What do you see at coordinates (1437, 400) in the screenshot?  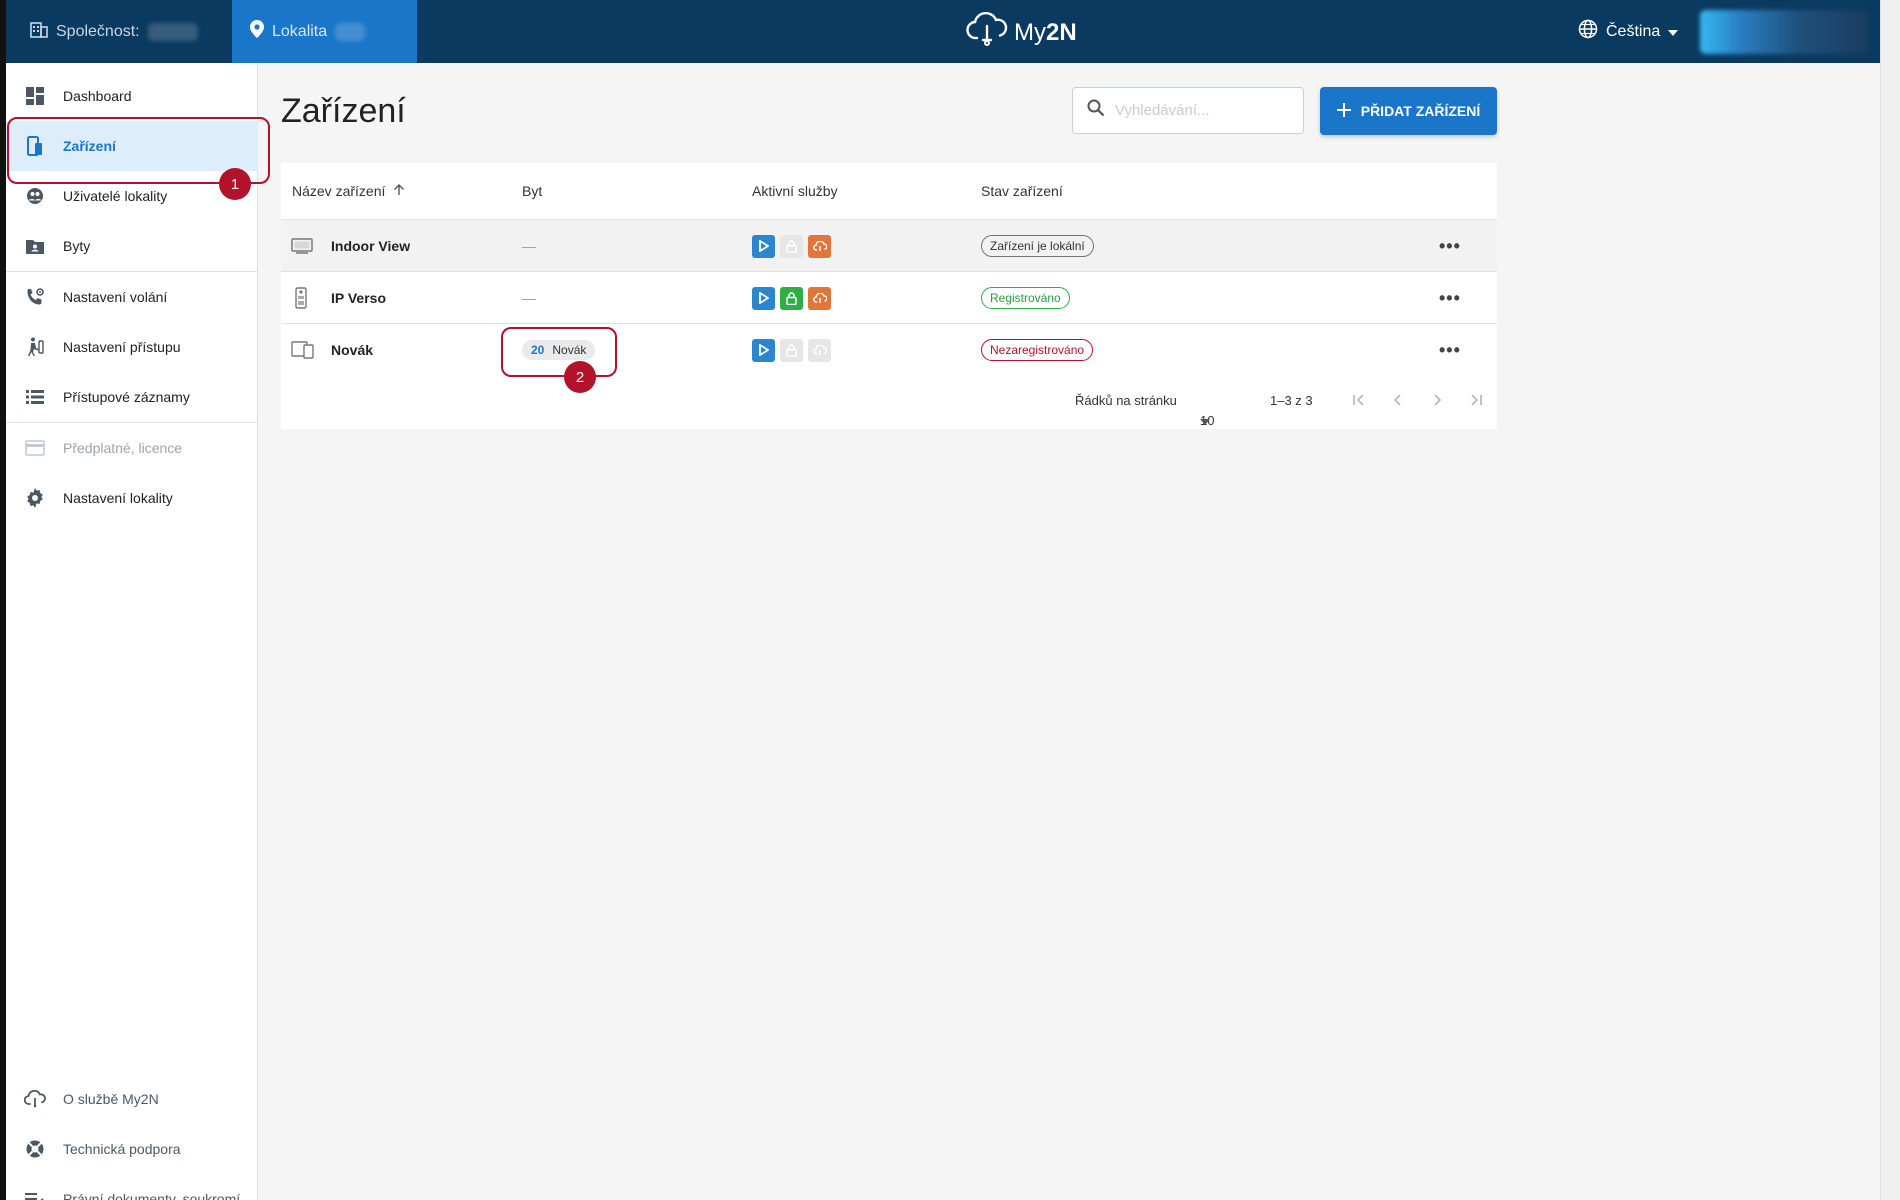 I see `next-page-icon` at bounding box center [1437, 400].